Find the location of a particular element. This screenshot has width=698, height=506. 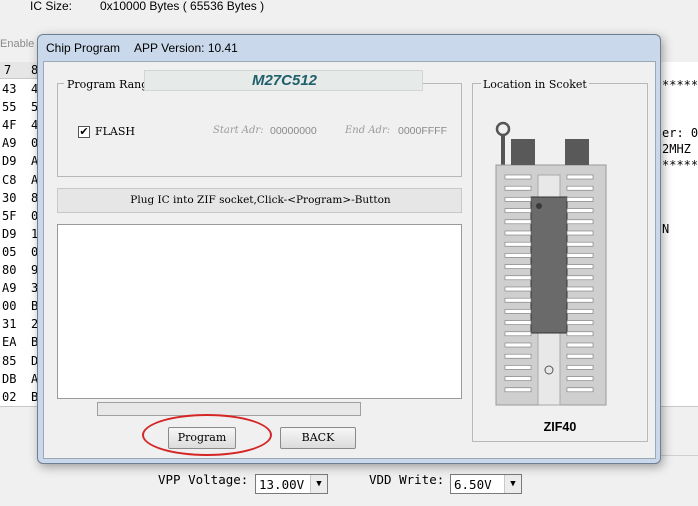

end-adr-value: 0000FFFF is located at coordinates (423, 131).